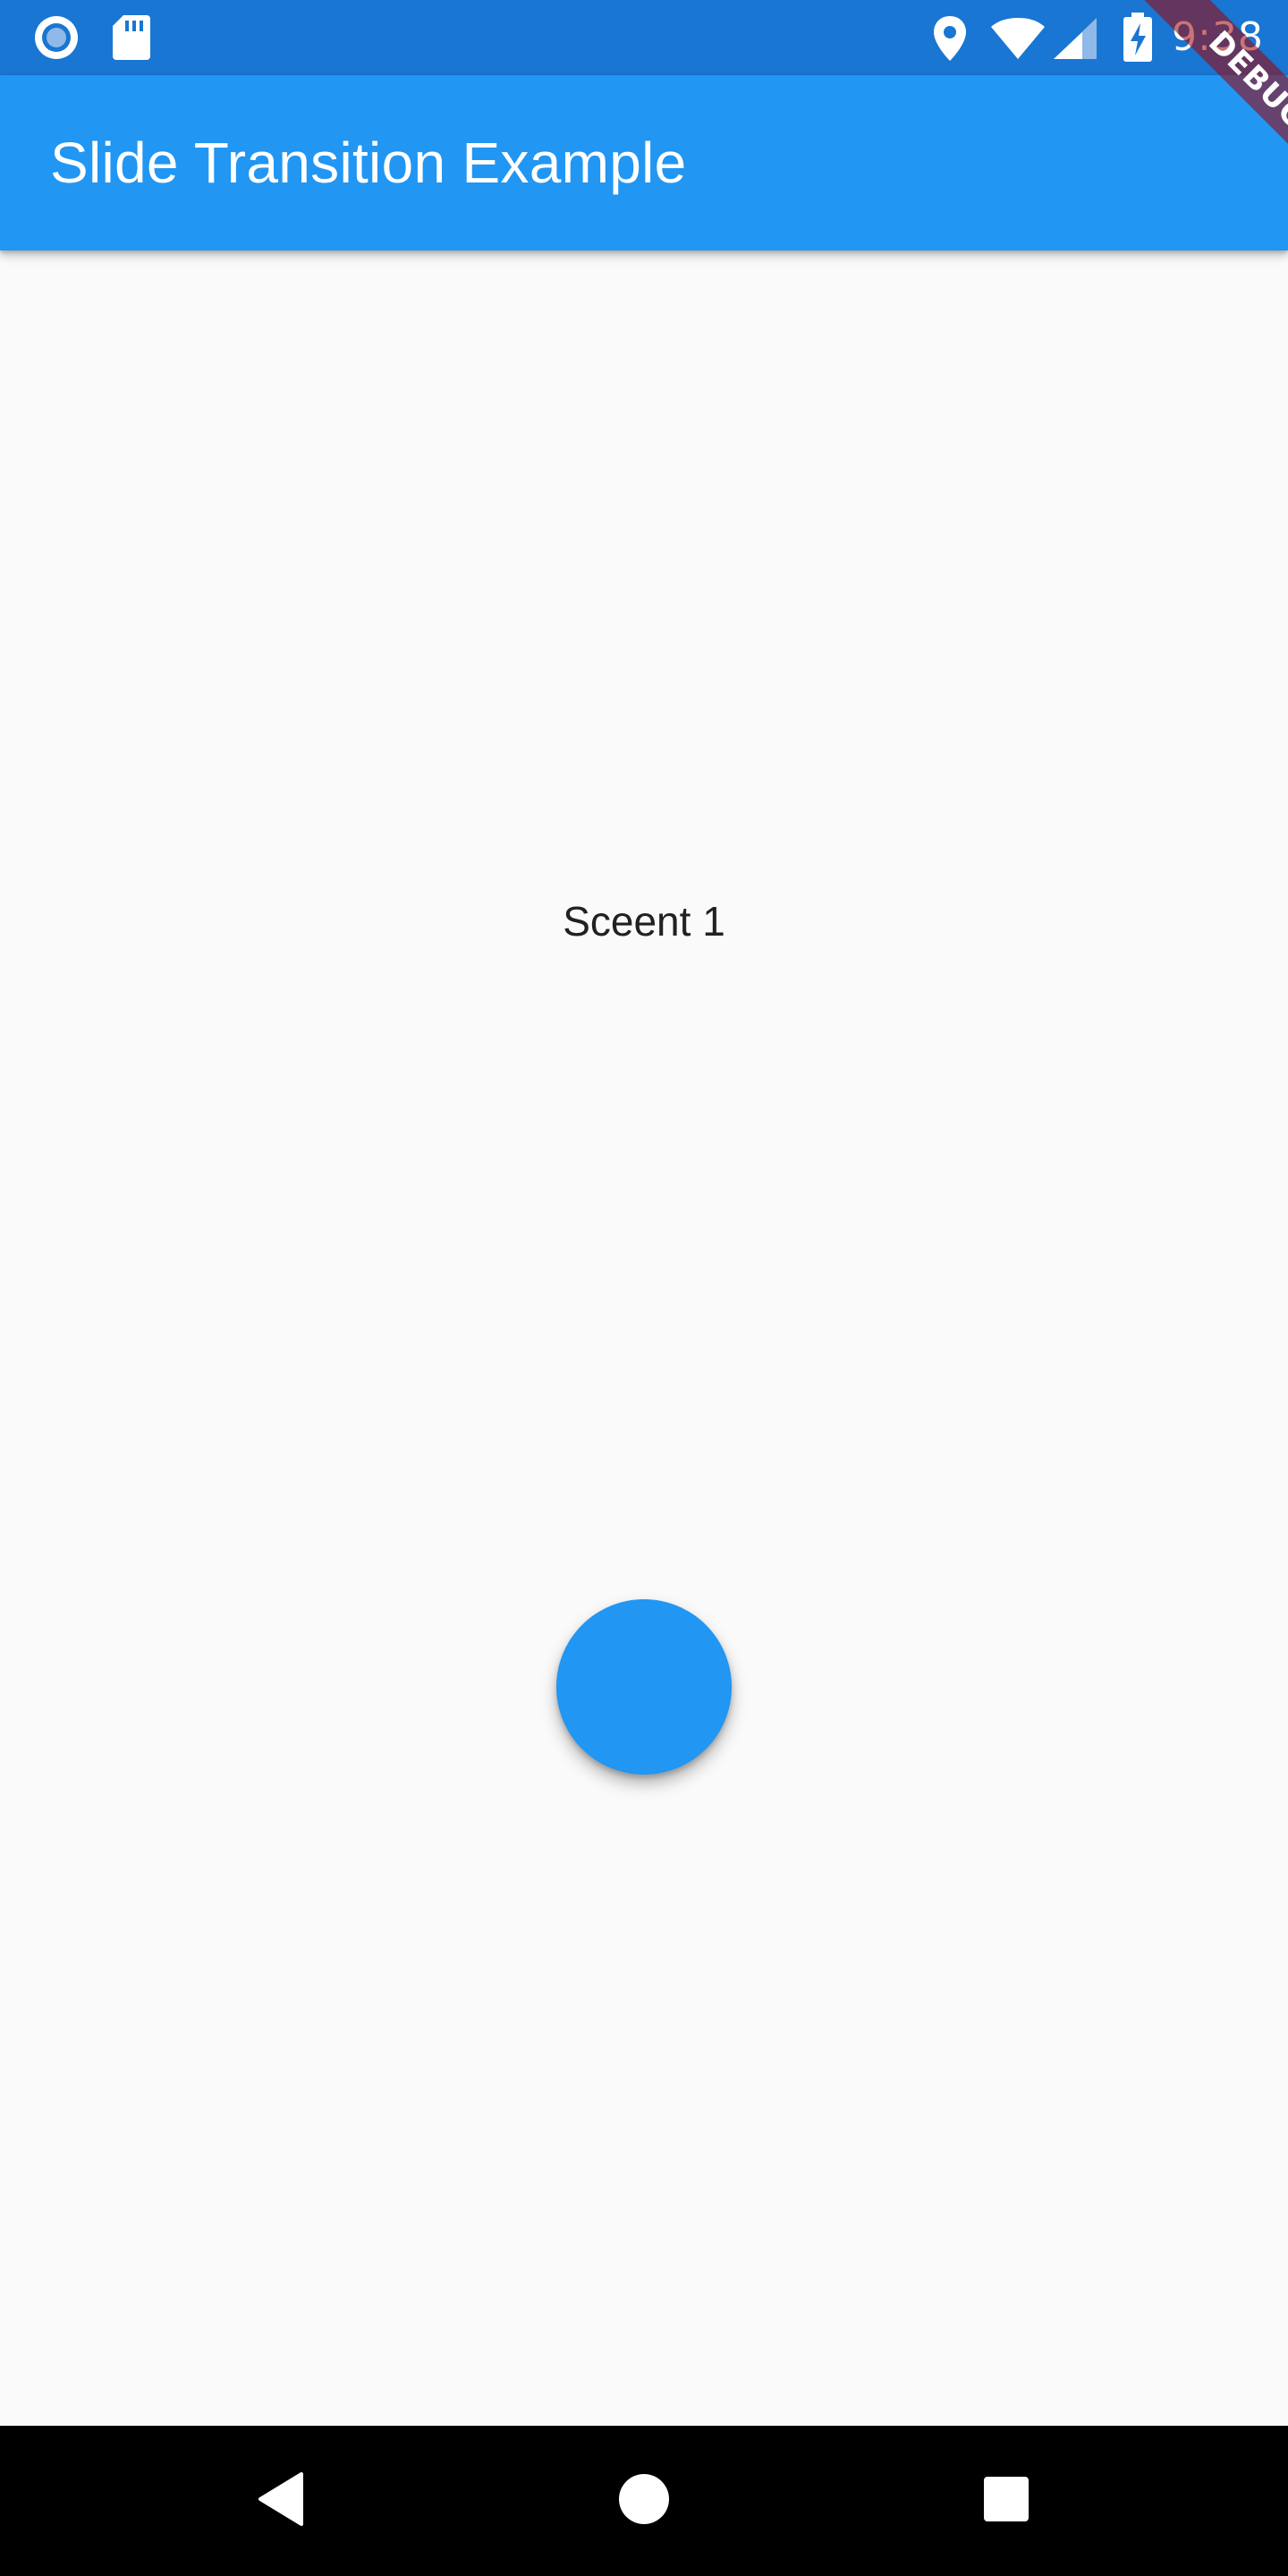  I want to click on recents-icon, so click(1006, 2501).